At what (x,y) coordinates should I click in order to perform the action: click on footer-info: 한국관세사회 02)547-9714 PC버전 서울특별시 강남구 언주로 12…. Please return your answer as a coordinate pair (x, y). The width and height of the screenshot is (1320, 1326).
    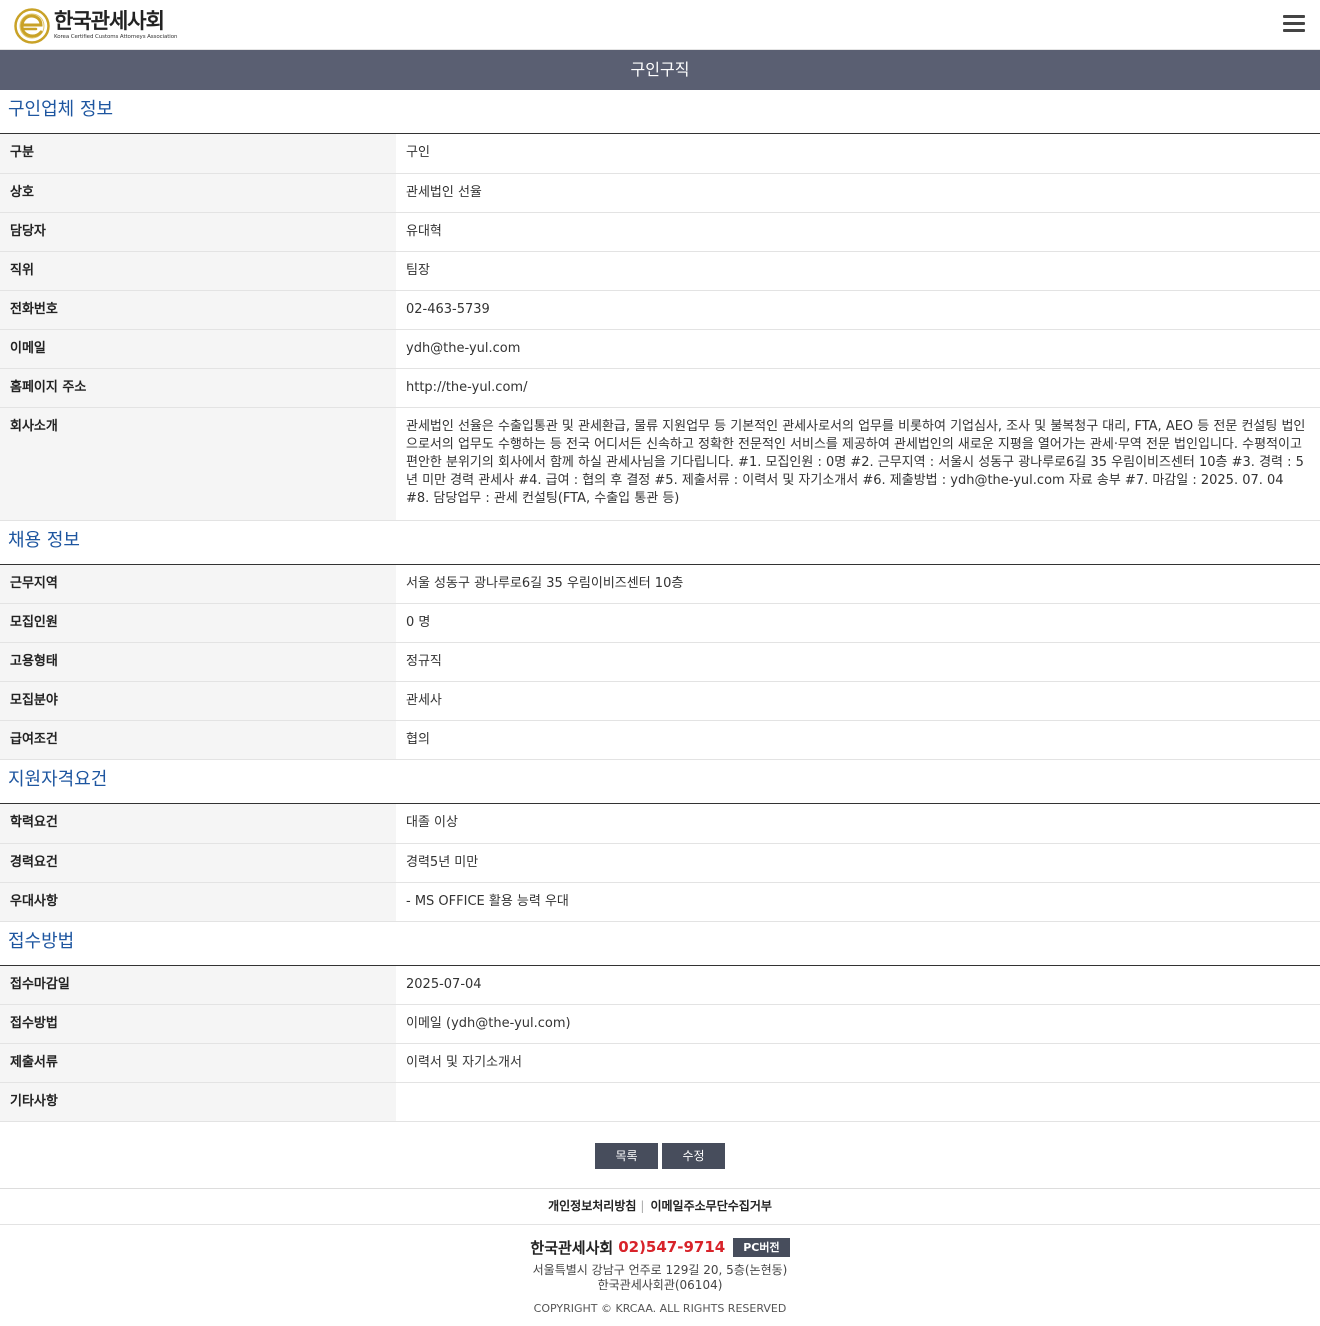
    Looking at the image, I should click on (660, 1270).